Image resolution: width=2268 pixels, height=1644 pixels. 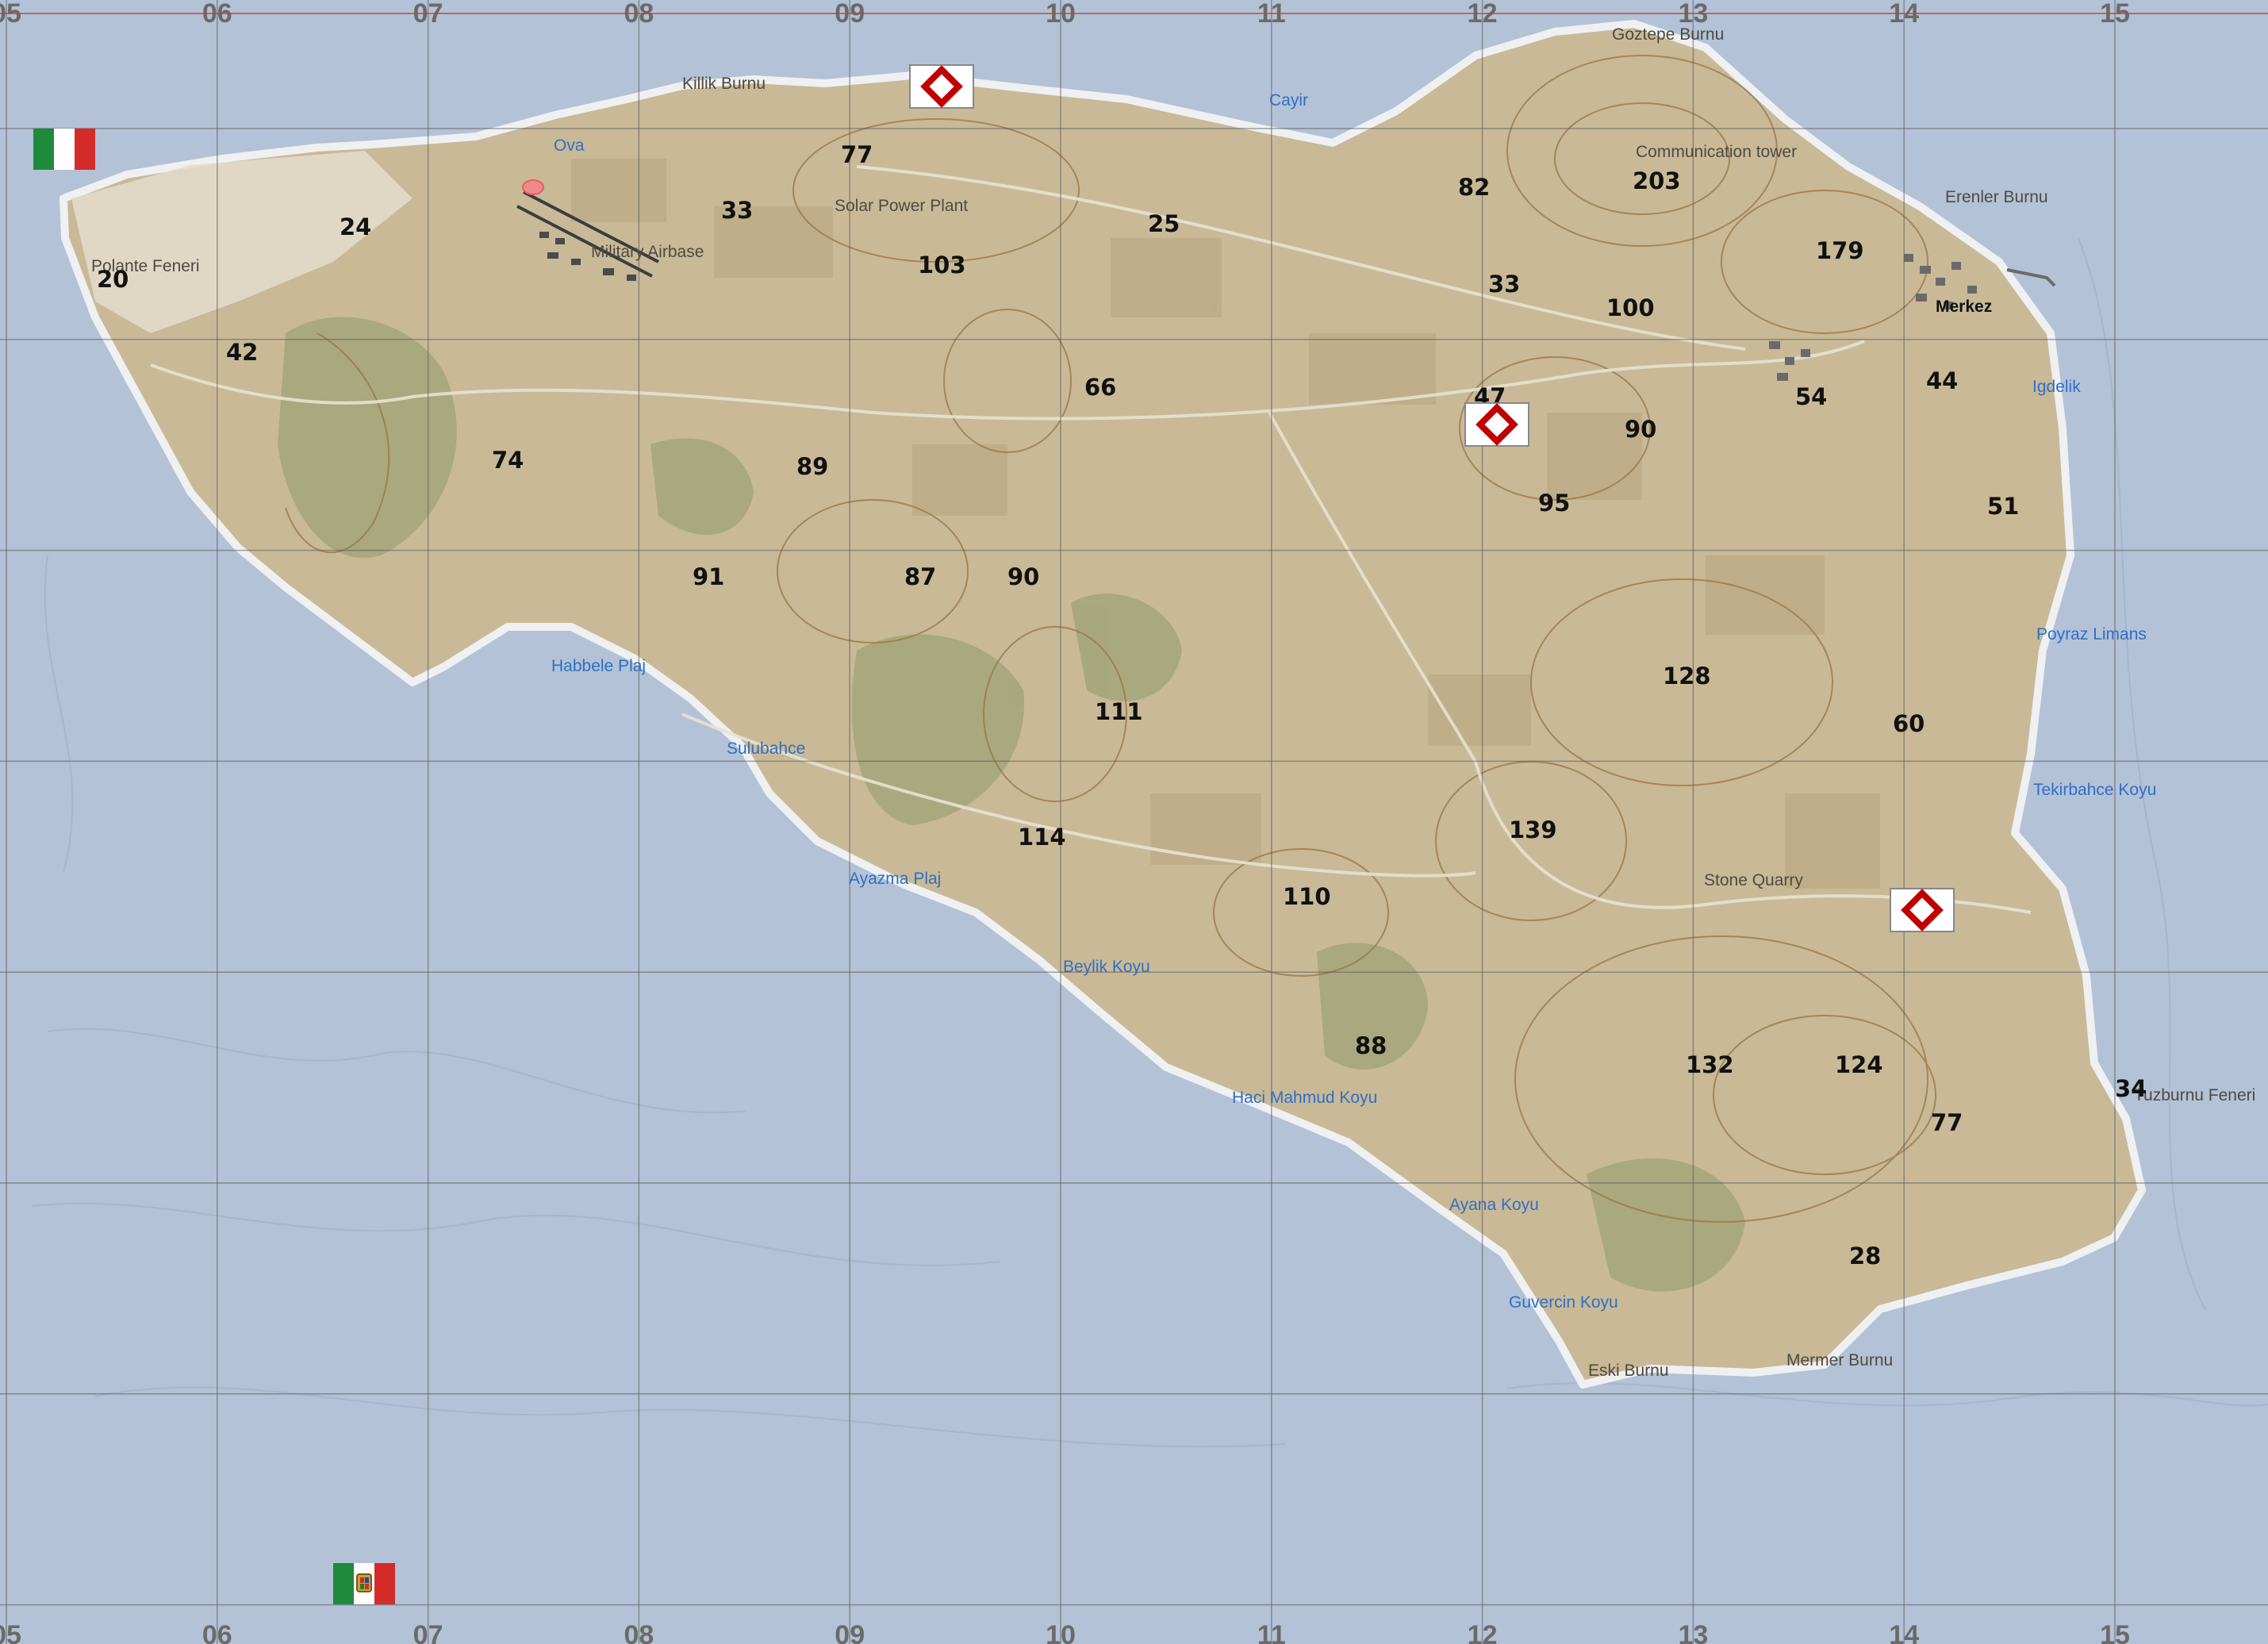 What do you see at coordinates (2092, 634) in the screenshot?
I see `label-poyraz-limans: Poyraz Limans` at bounding box center [2092, 634].